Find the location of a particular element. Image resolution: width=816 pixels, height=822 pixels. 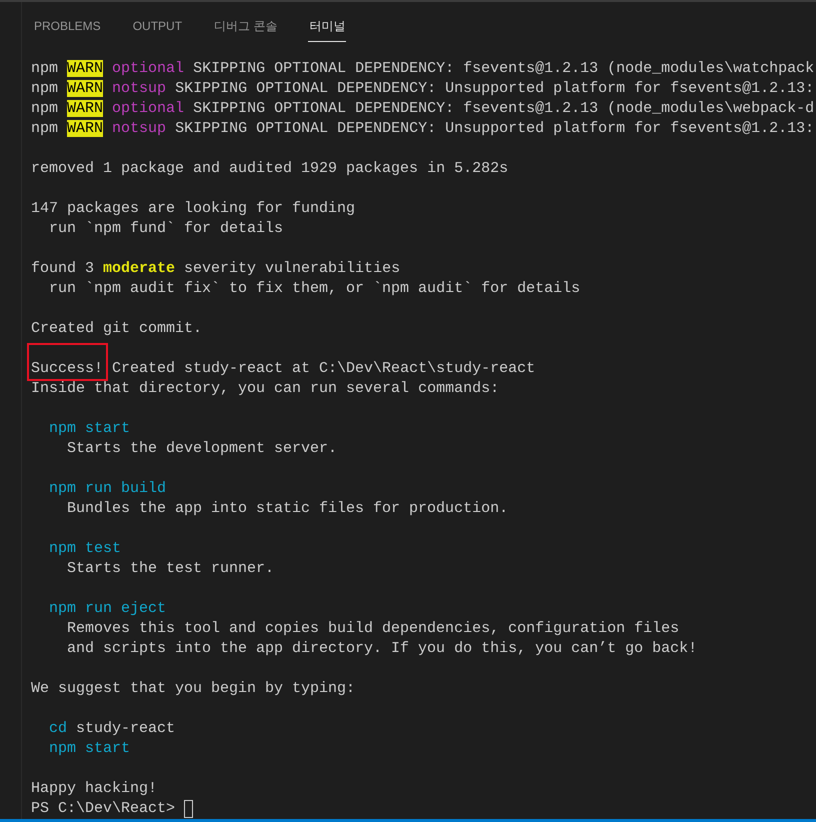

terminal-line: run `npm audit fix` to fix them, or `npm audit` for details is located at coordinates (314, 289).